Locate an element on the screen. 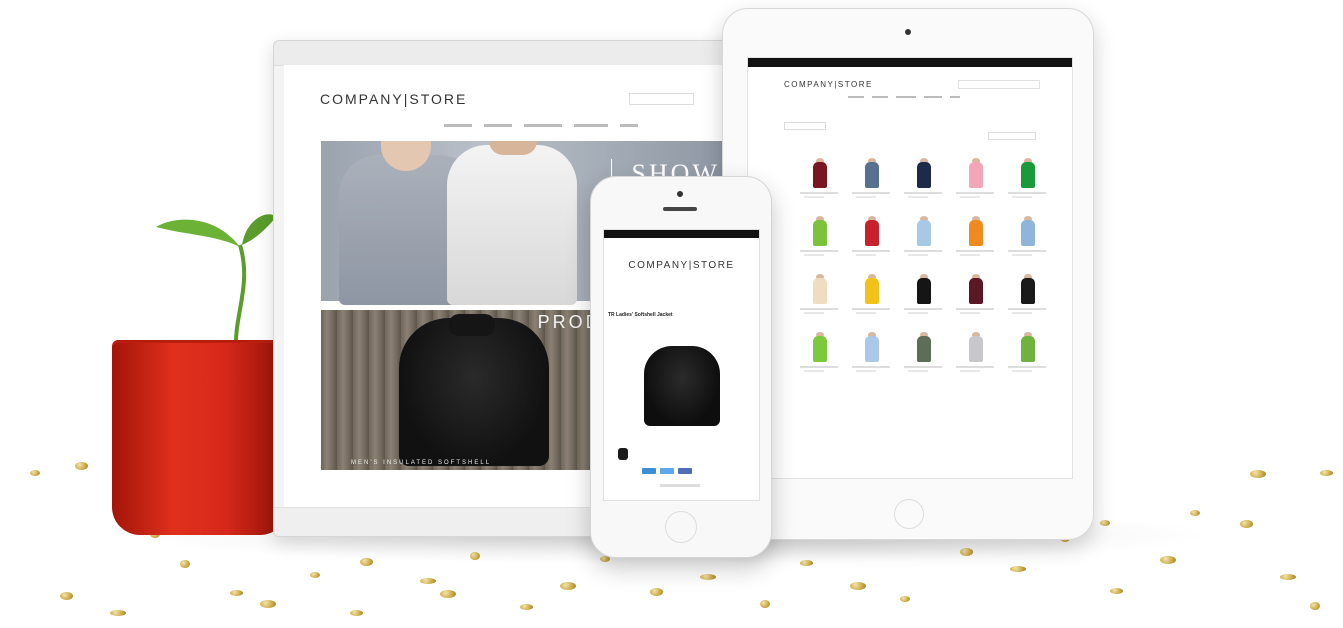 The image size is (1343, 628). tablet-status-bar is located at coordinates (910, 62).